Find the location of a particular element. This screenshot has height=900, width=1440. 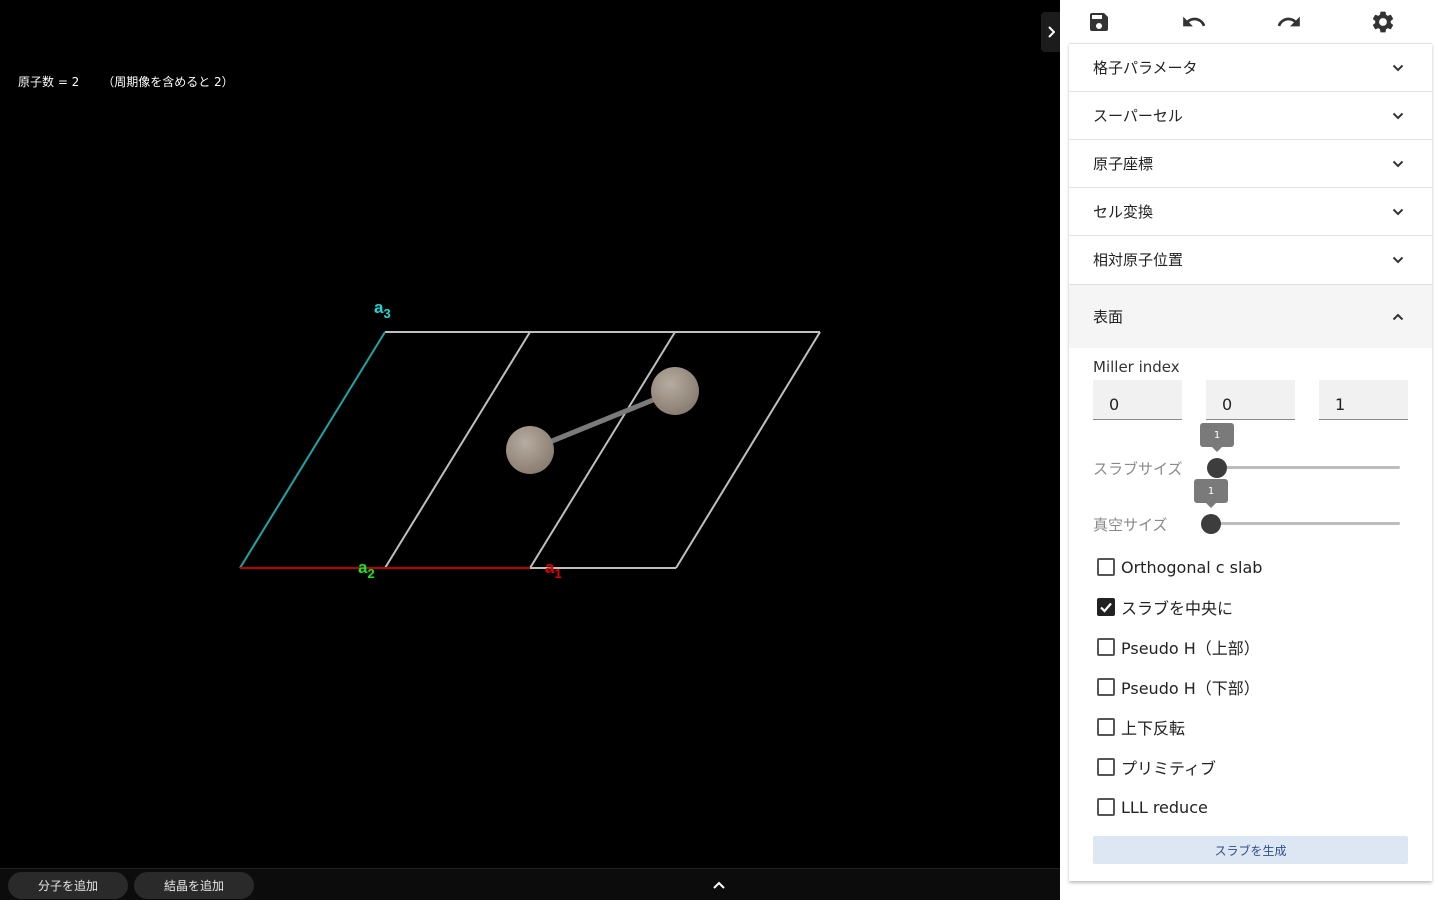

bottom-bar: 分子を追加 結晶を追加 is located at coordinates (530, 884).